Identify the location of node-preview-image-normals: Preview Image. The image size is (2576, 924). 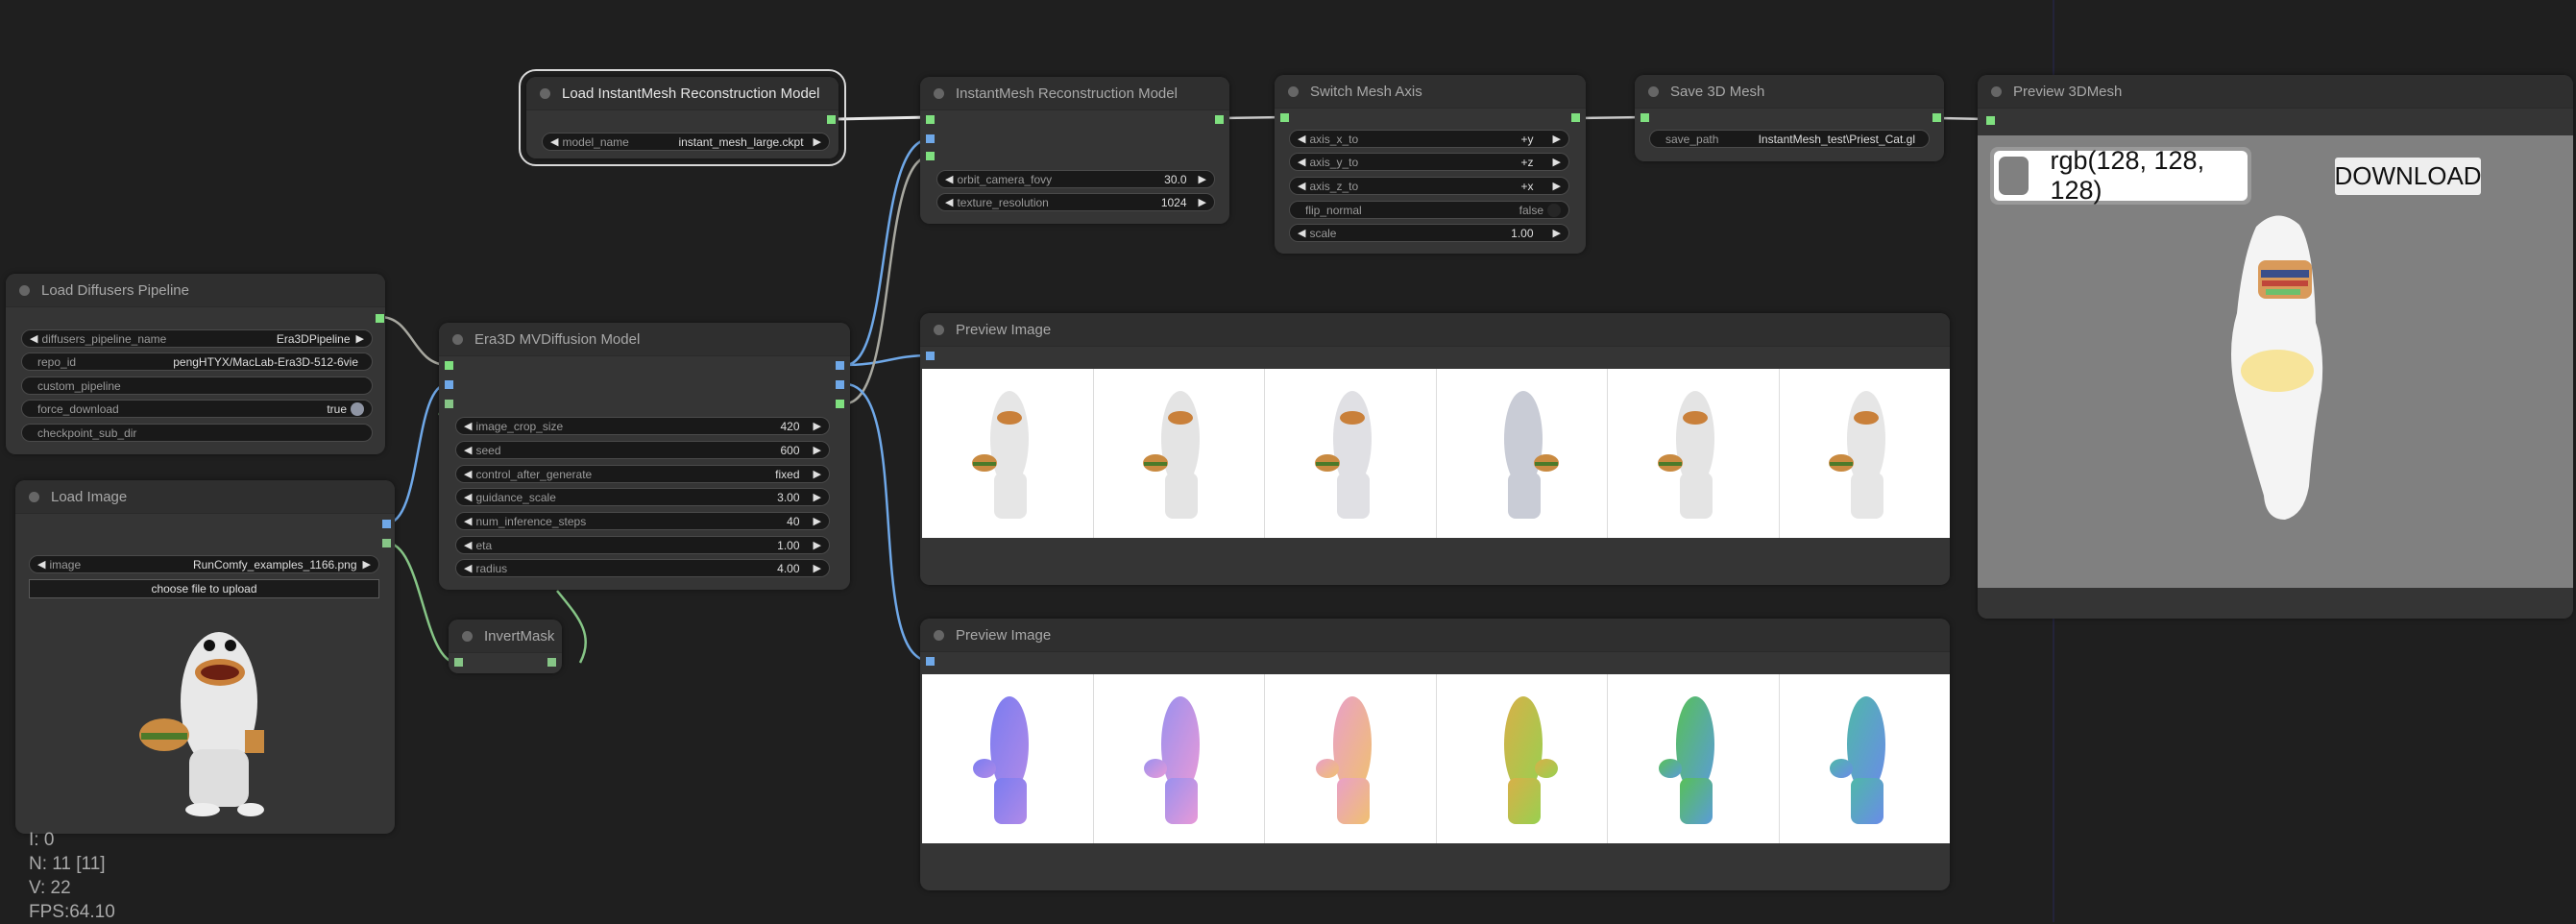
(1435, 754).